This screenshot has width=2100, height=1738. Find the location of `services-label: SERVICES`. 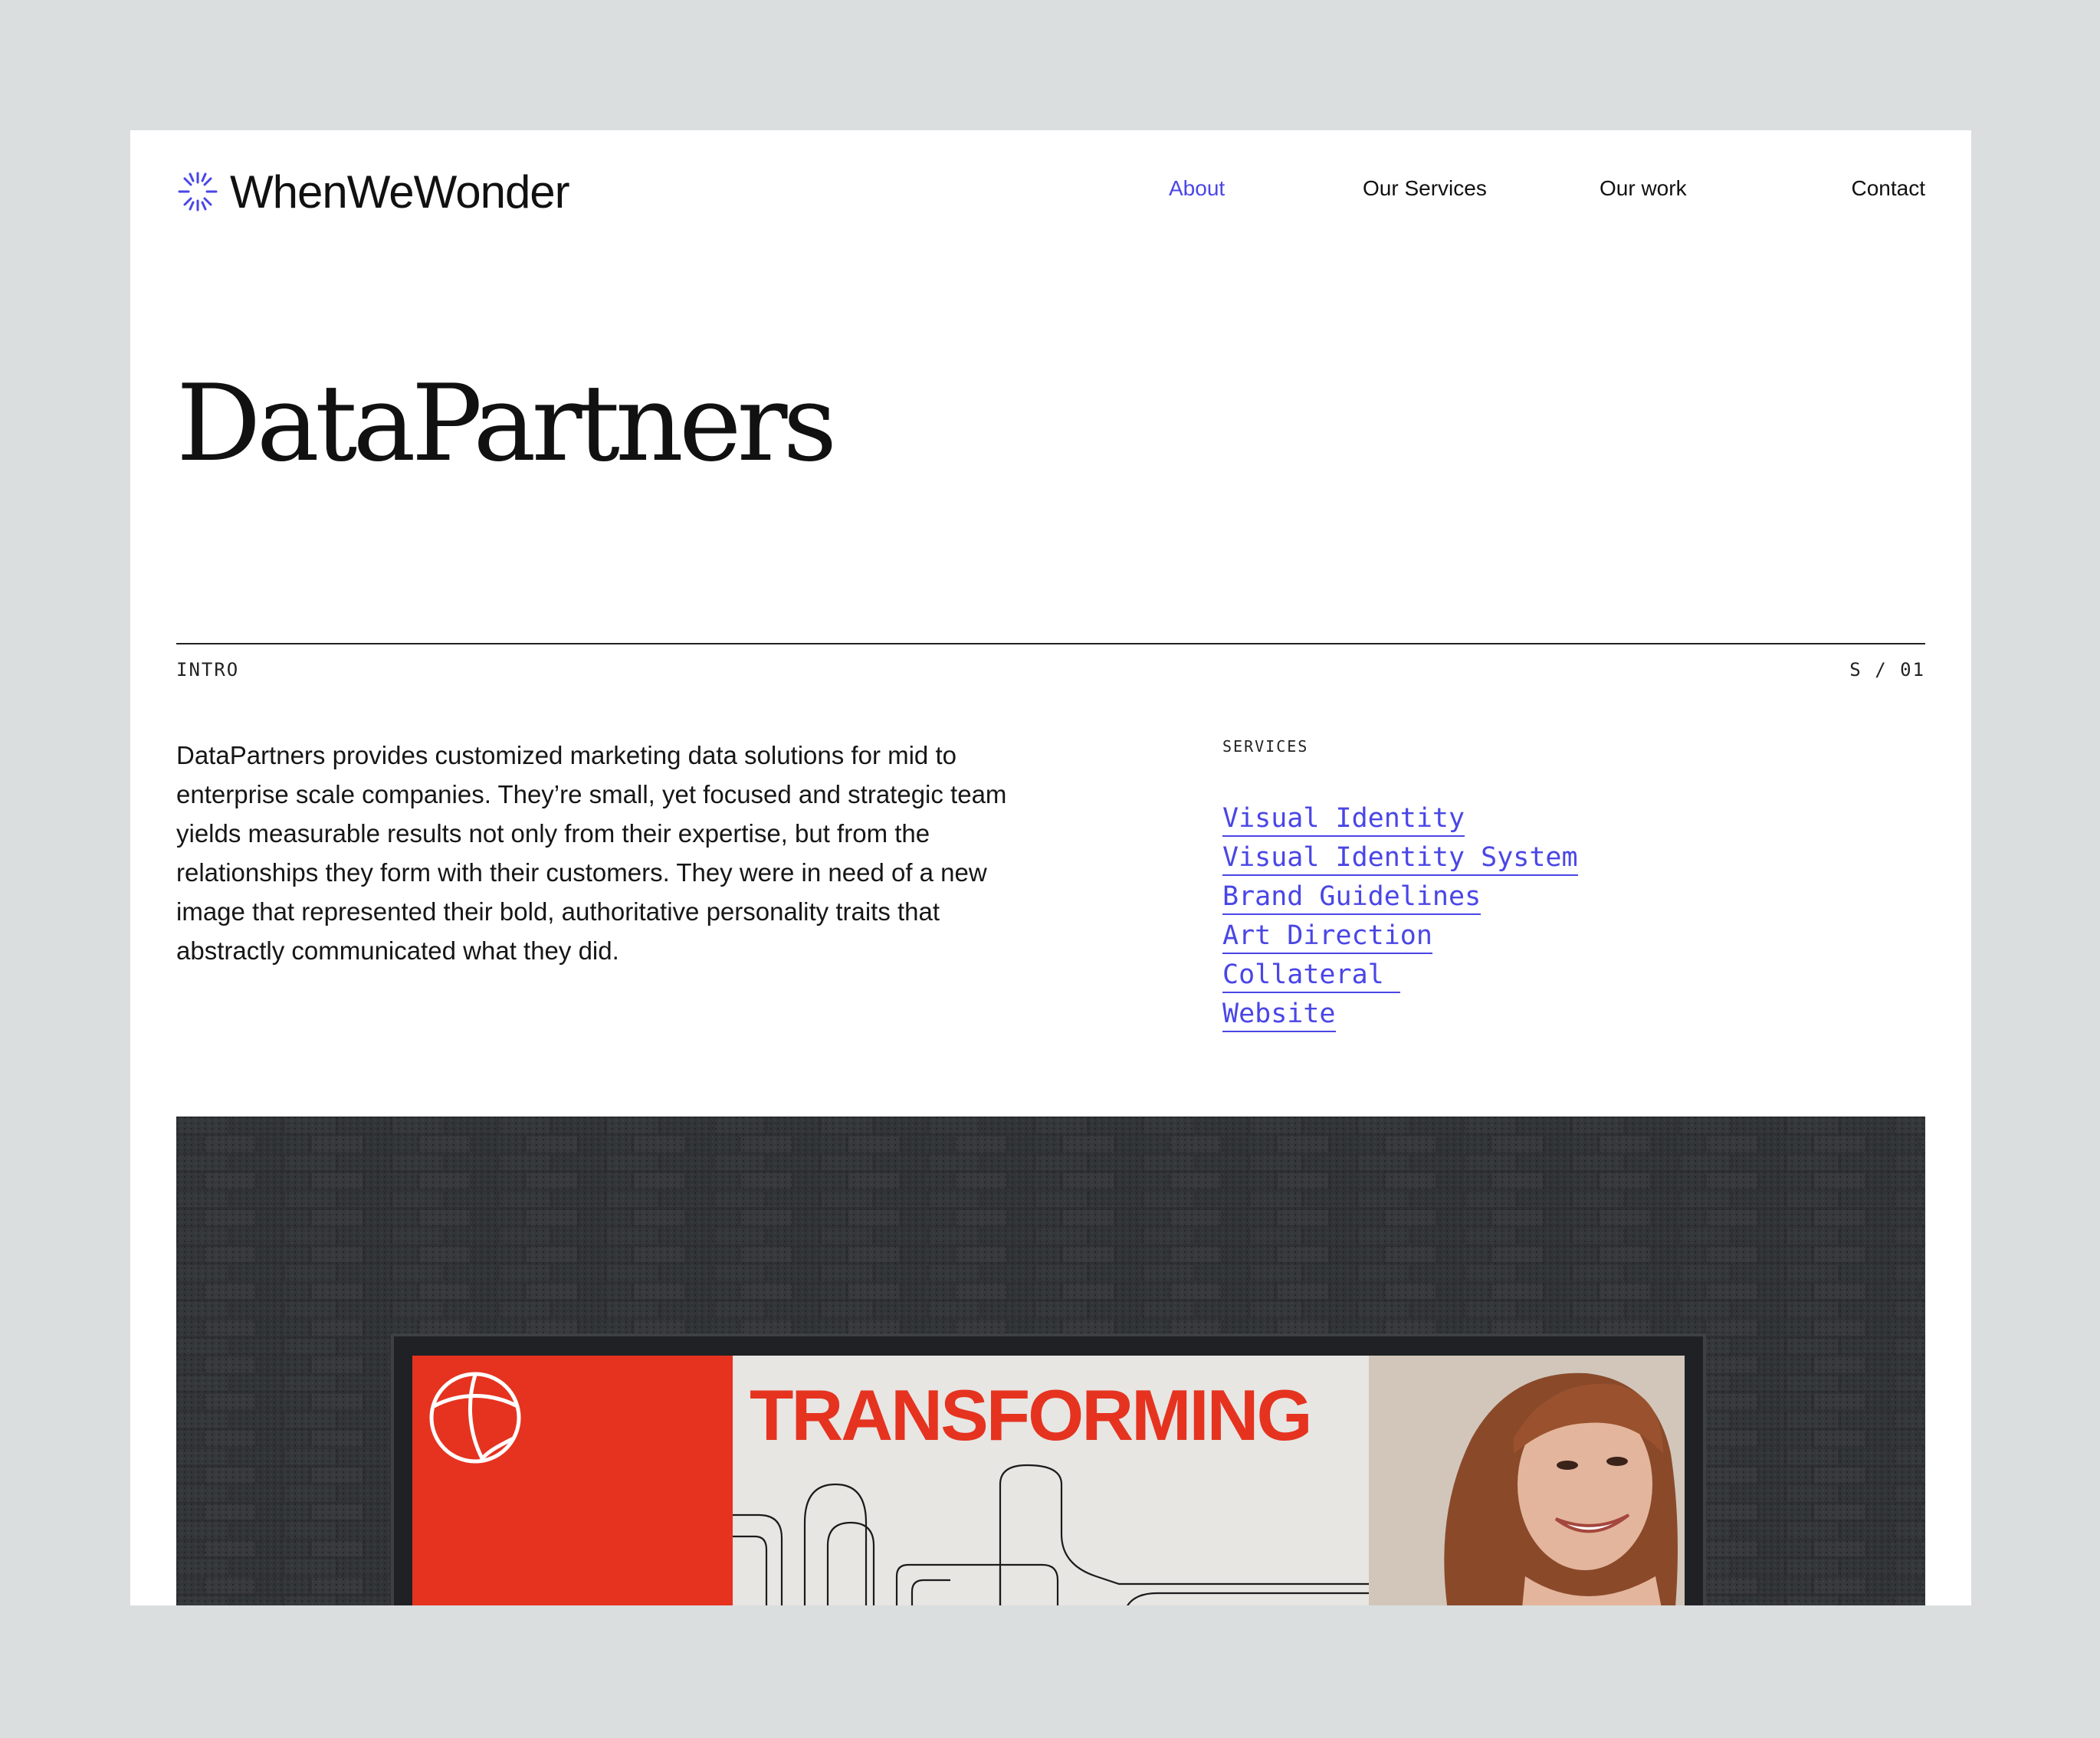

services-label: SERVICES is located at coordinates (1265, 746).